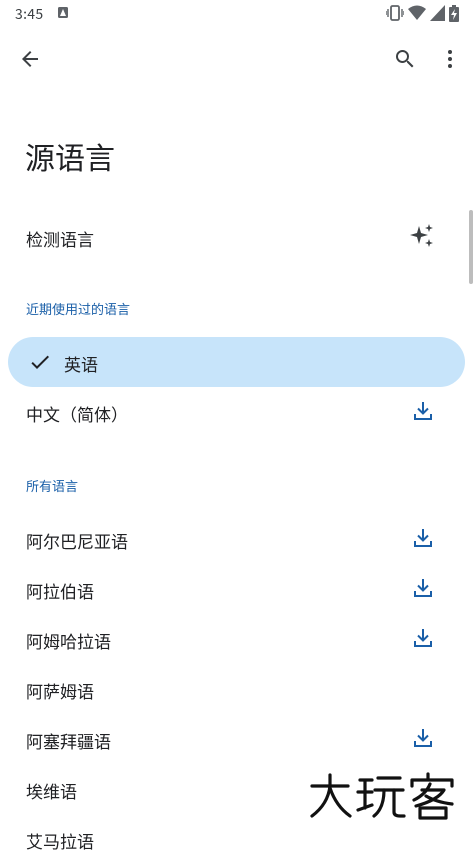  I want to click on app-bar, so click(236, 59).